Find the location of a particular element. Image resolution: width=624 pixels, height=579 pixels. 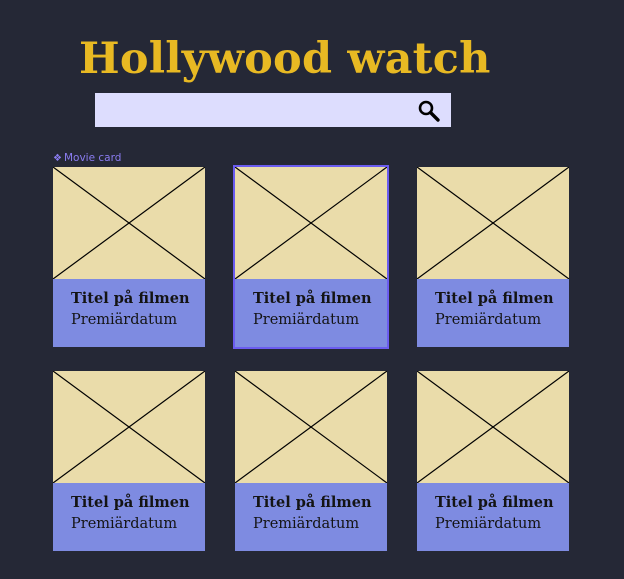

search-bar is located at coordinates (273, 110).